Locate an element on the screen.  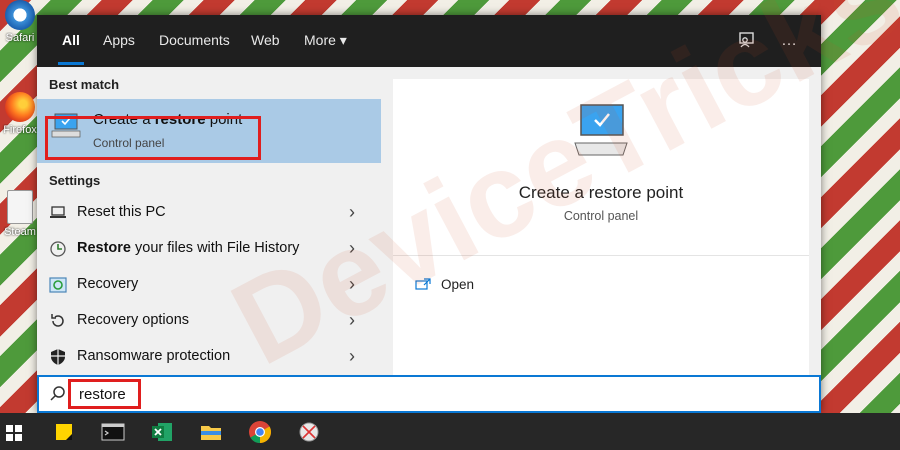
settings-item-file-history: Restore your files with File History › is located at coordinates (209, 249).